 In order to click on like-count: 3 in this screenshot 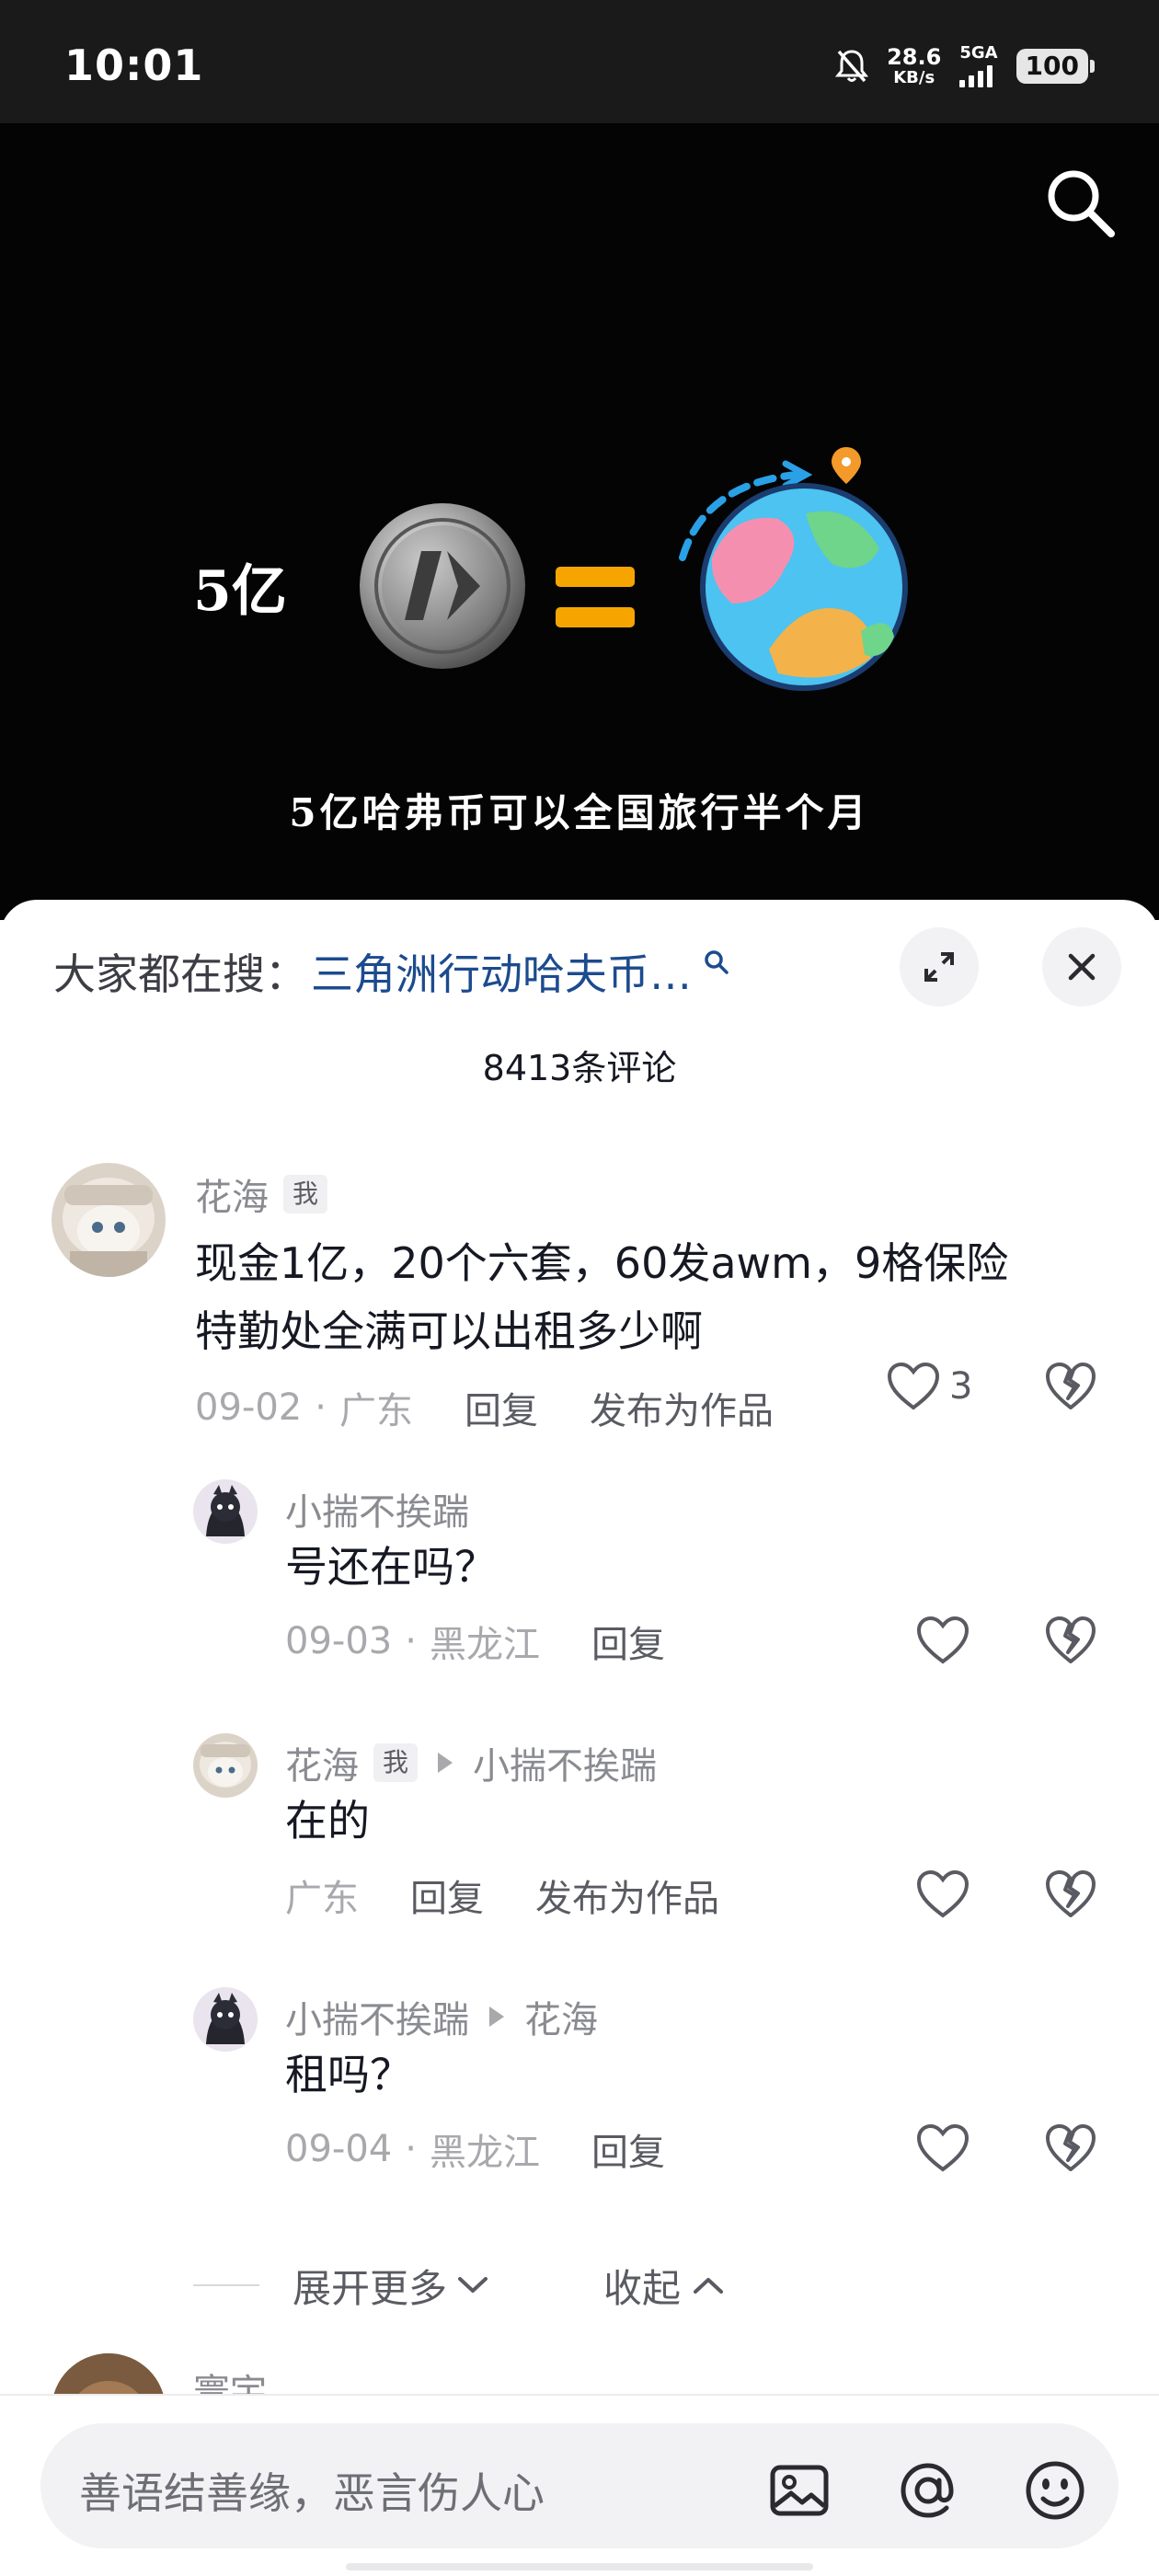, I will do `click(961, 1386)`.